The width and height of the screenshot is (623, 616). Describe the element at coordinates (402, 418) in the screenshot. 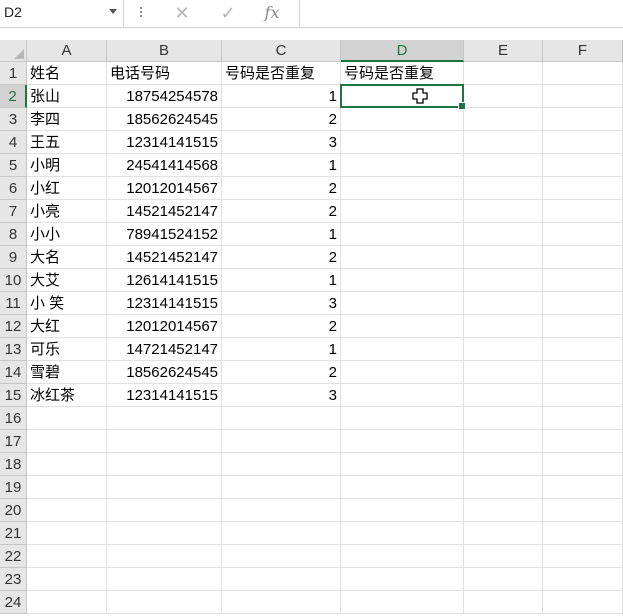

I see `cell-d16` at that location.